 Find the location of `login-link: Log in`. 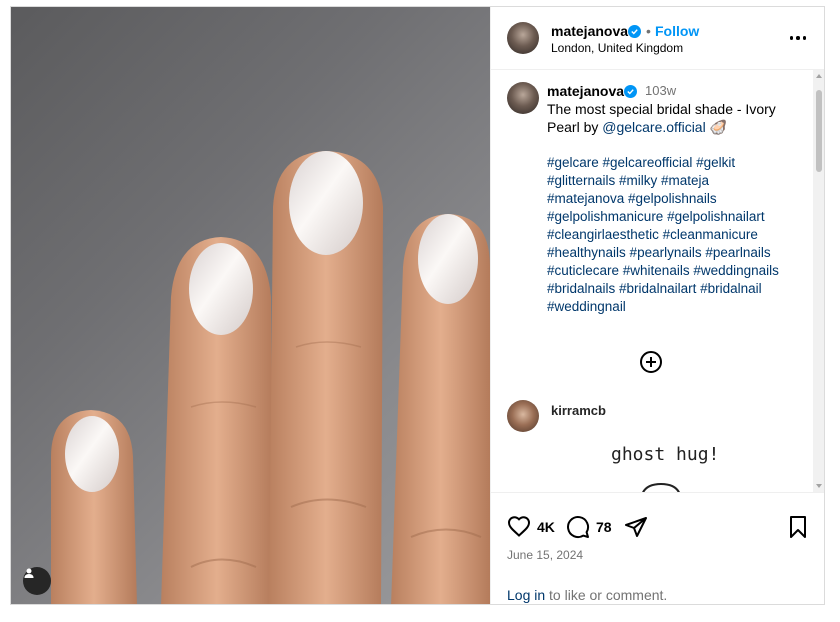

login-link: Log in is located at coordinates (526, 595).